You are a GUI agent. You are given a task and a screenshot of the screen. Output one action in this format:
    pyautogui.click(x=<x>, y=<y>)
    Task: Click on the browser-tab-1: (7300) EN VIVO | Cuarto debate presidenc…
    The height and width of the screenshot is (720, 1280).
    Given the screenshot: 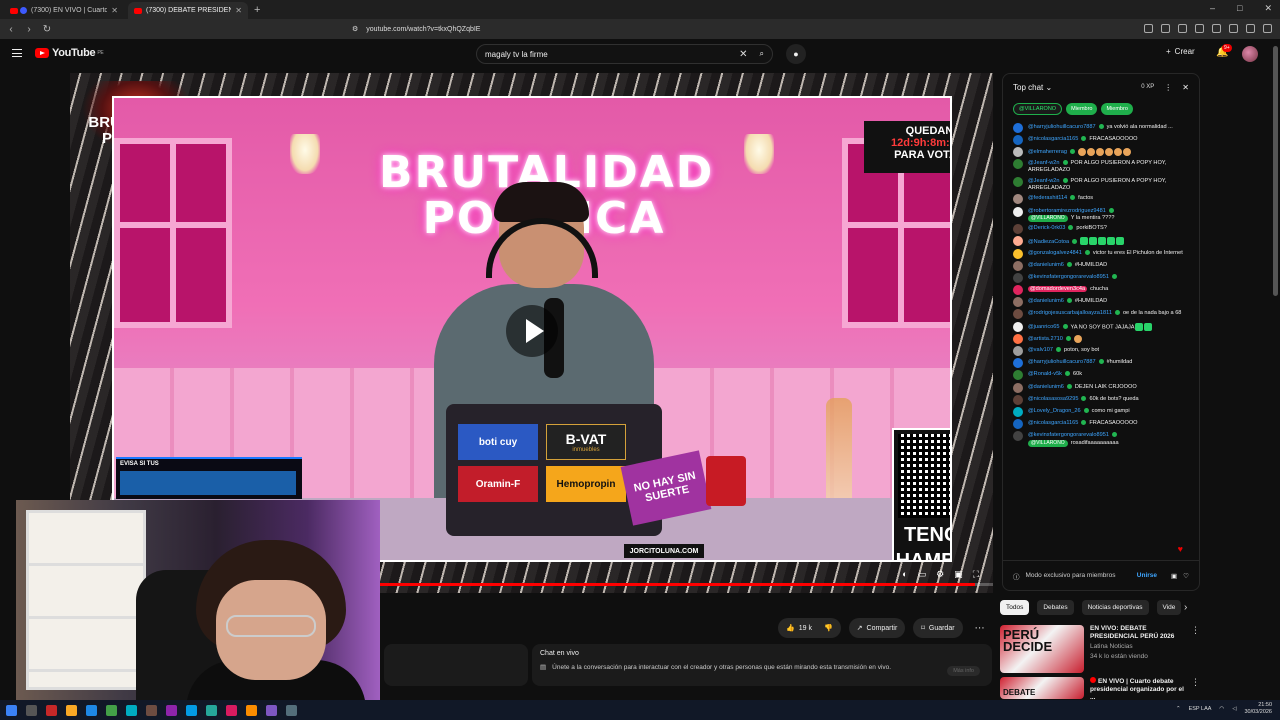 What is the action you would take?
    pyautogui.click(x=64, y=10)
    